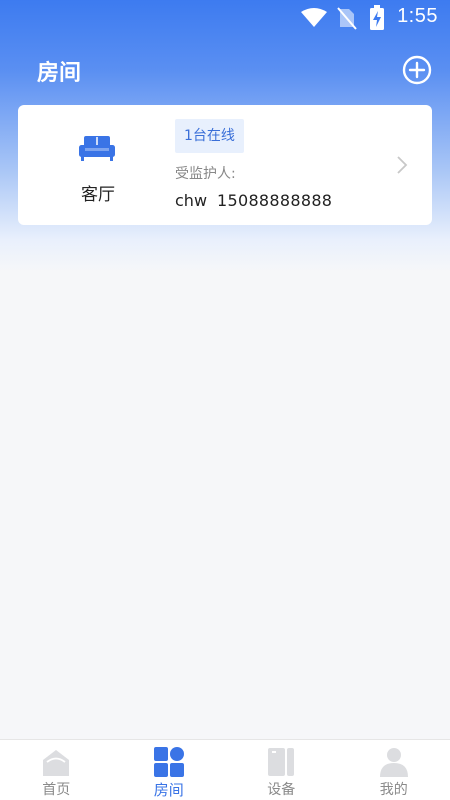 This screenshot has height=800, width=450. What do you see at coordinates (191, 200) in the screenshot?
I see `monitored-person-name: chw` at bounding box center [191, 200].